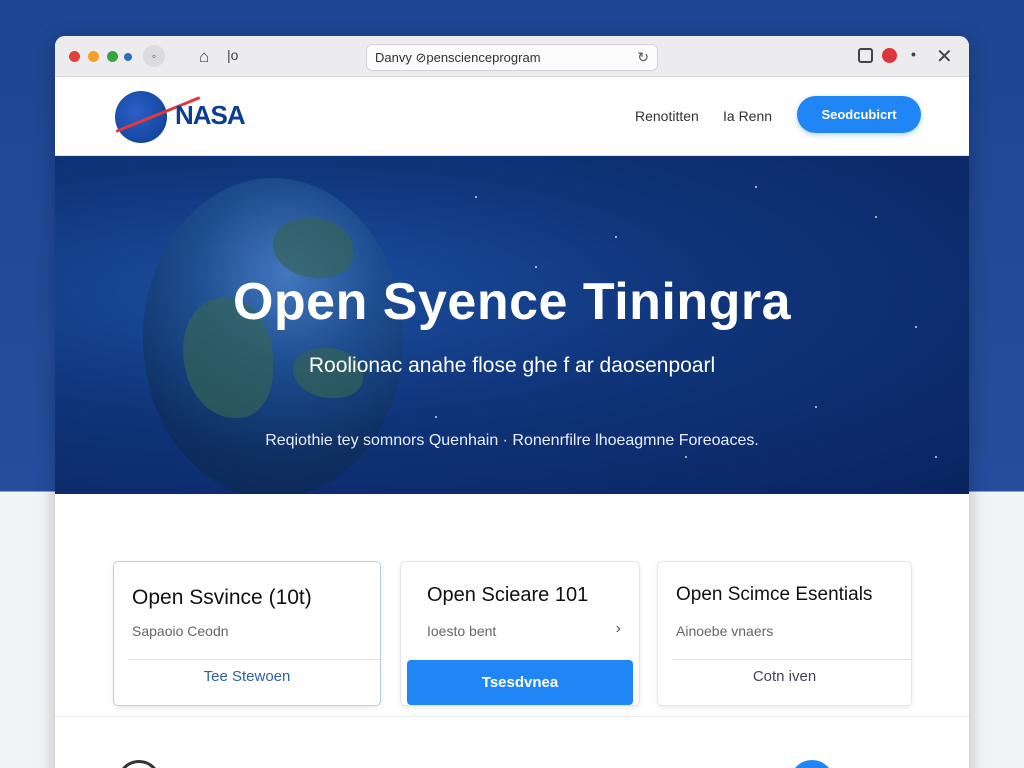 Image resolution: width=1024 pixels, height=768 pixels. What do you see at coordinates (667, 116) in the screenshot?
I see `nav-link-1: Renotitten` at bounding box center [667, 116].